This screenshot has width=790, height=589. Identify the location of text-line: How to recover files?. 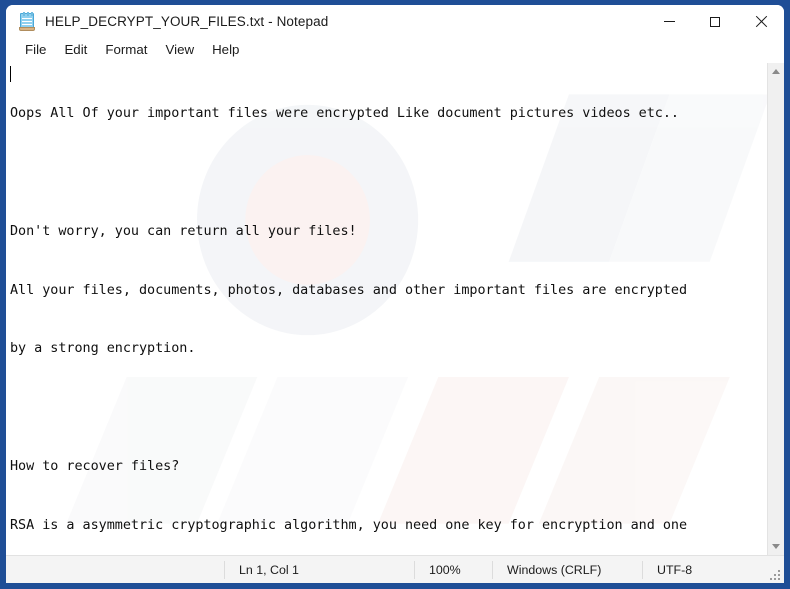
(95, 466).